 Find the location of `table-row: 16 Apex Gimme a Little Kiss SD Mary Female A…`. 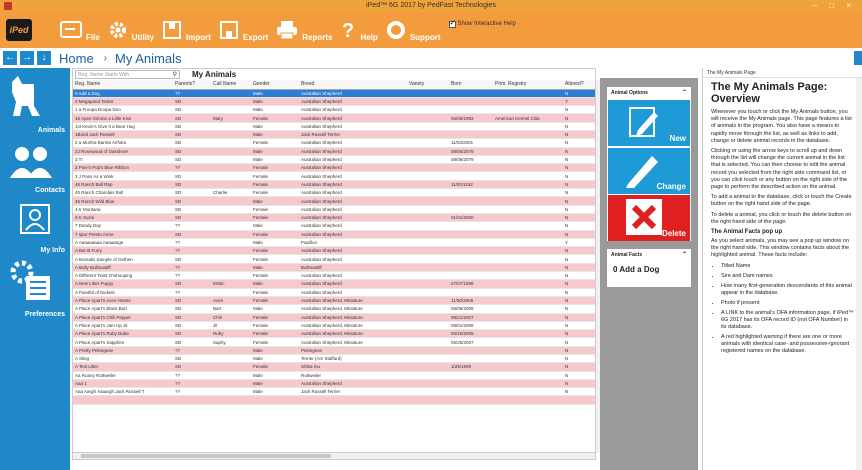

table-row: 16 Apex Gimme a Little Kiss SD Mary Female A… is located at coordinates (334, 118).